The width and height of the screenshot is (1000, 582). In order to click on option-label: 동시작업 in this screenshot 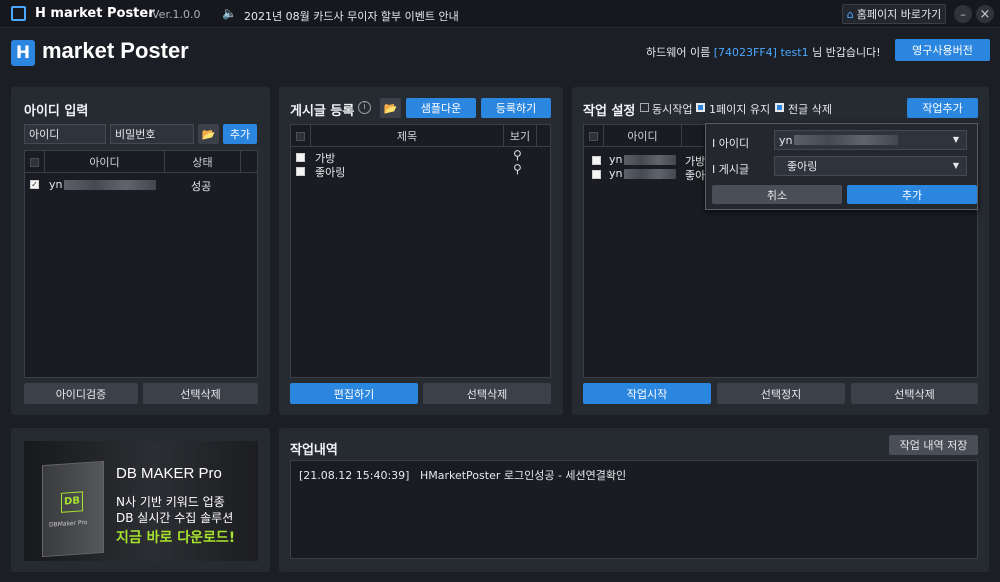, I will do `click(672, 109)`.